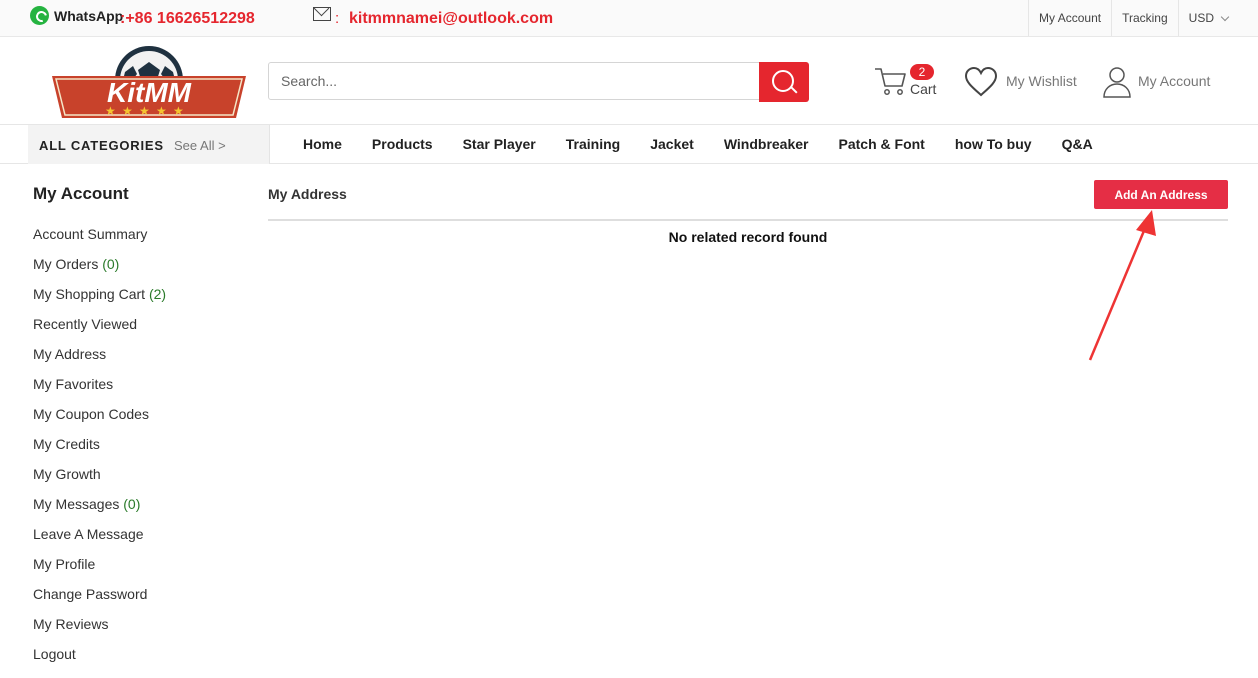 The width and height of the screenshot is (1258, 678). Describe the element at coordinates (672, 144) in the screenshot. I see `nav-item-jacket: Jacket` at that location.